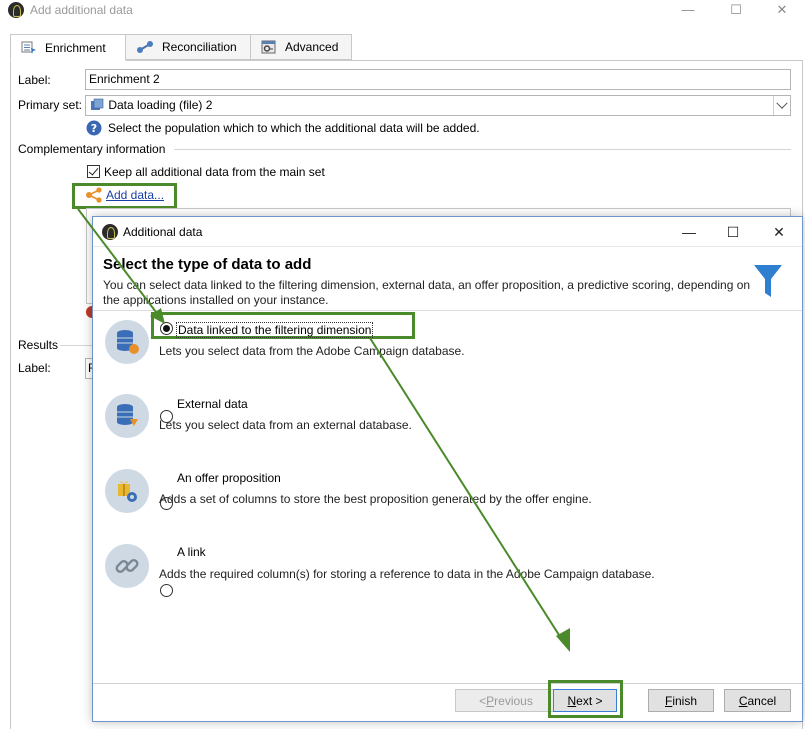  Describe the element at coordinates (402, 11) in the screenshot. I see `outer-titlebar: Add additional data — ☐ ✕` at that location.